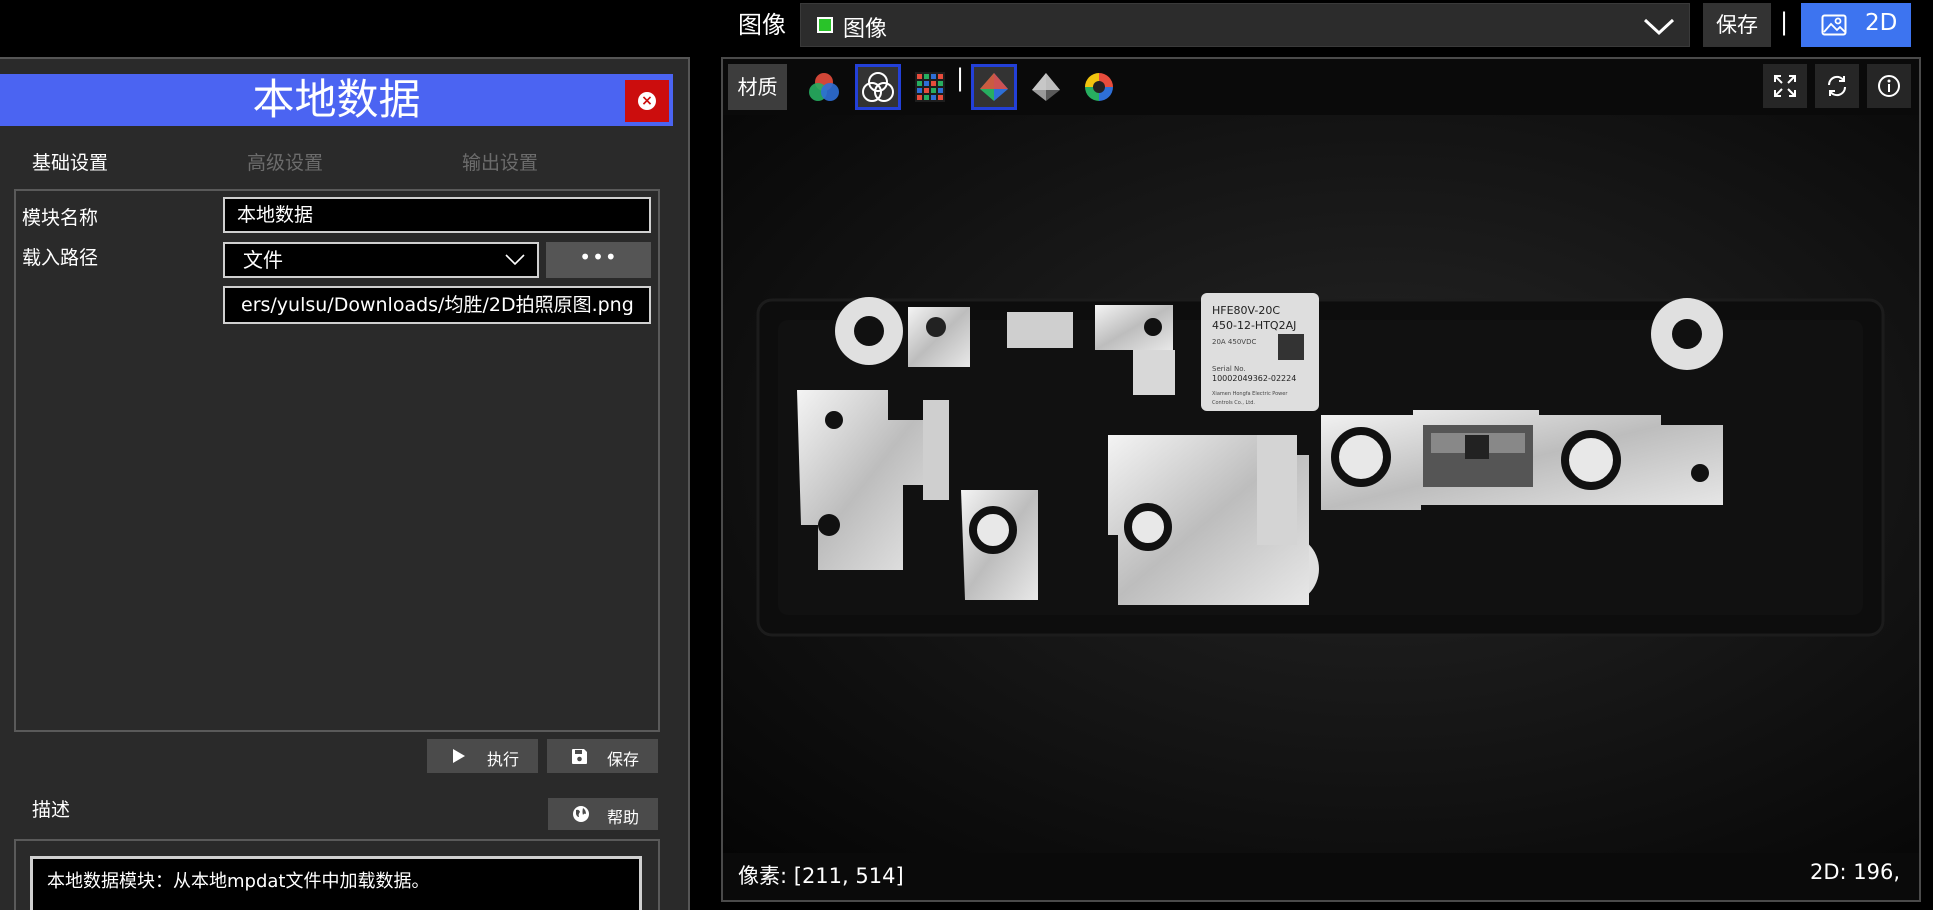 The height and width of the screenshot is (910, 1933). I want to click on play-icon, so click(459, 756).